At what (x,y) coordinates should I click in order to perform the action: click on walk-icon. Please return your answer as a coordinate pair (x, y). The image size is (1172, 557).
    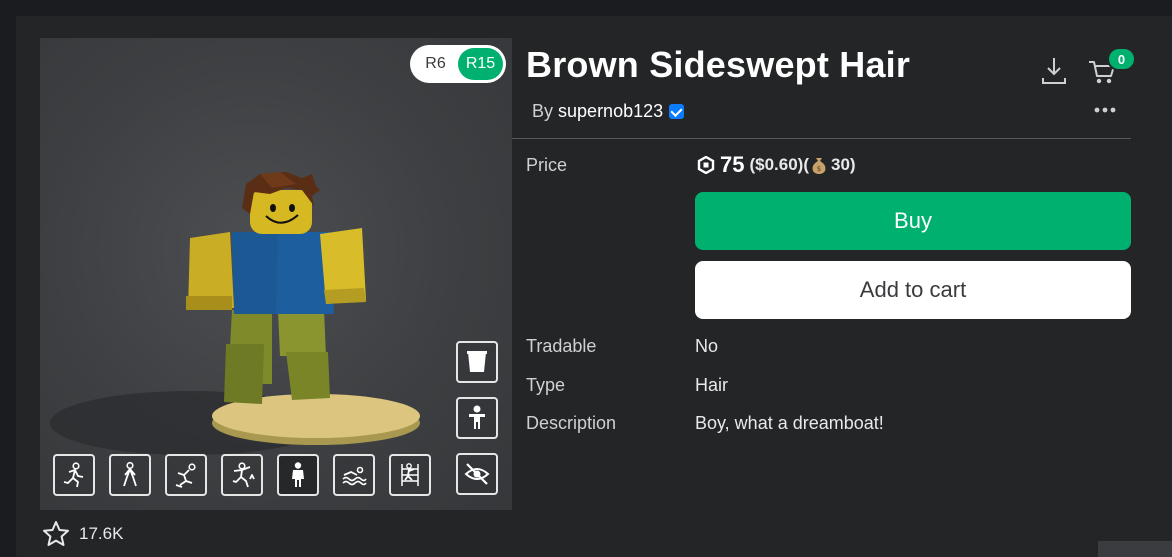
    Looking at the image, I should click on (130, 474).